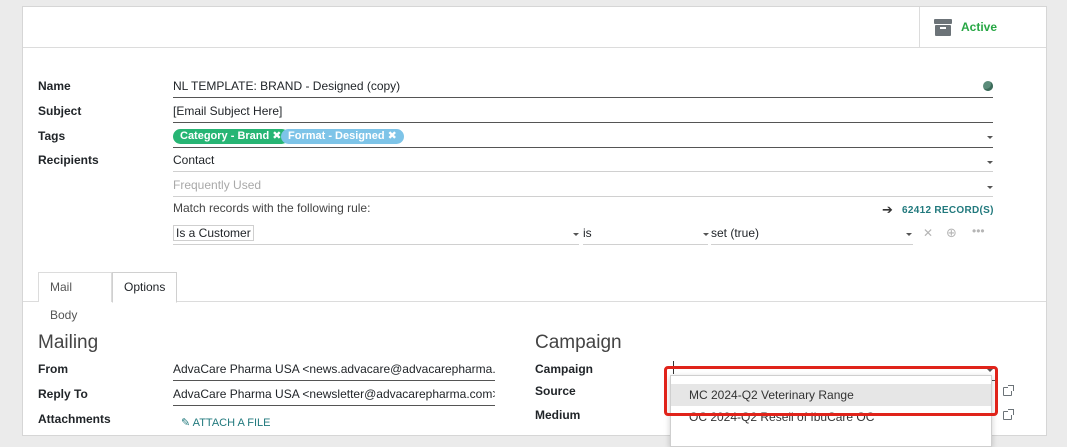 Image resolution: width=1067 pixels, height=447 pixels. Describe the element at coordinates (564, 369) in the screenshot. I see `campaign-label: Campaign` at that location.